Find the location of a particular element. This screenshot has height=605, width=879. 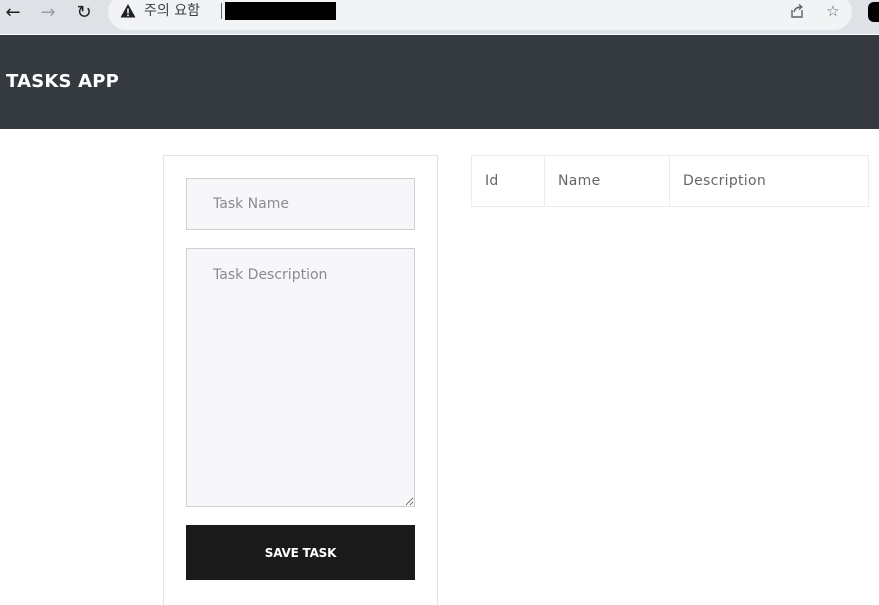

redacted-url is located at coordinates (280, 11).